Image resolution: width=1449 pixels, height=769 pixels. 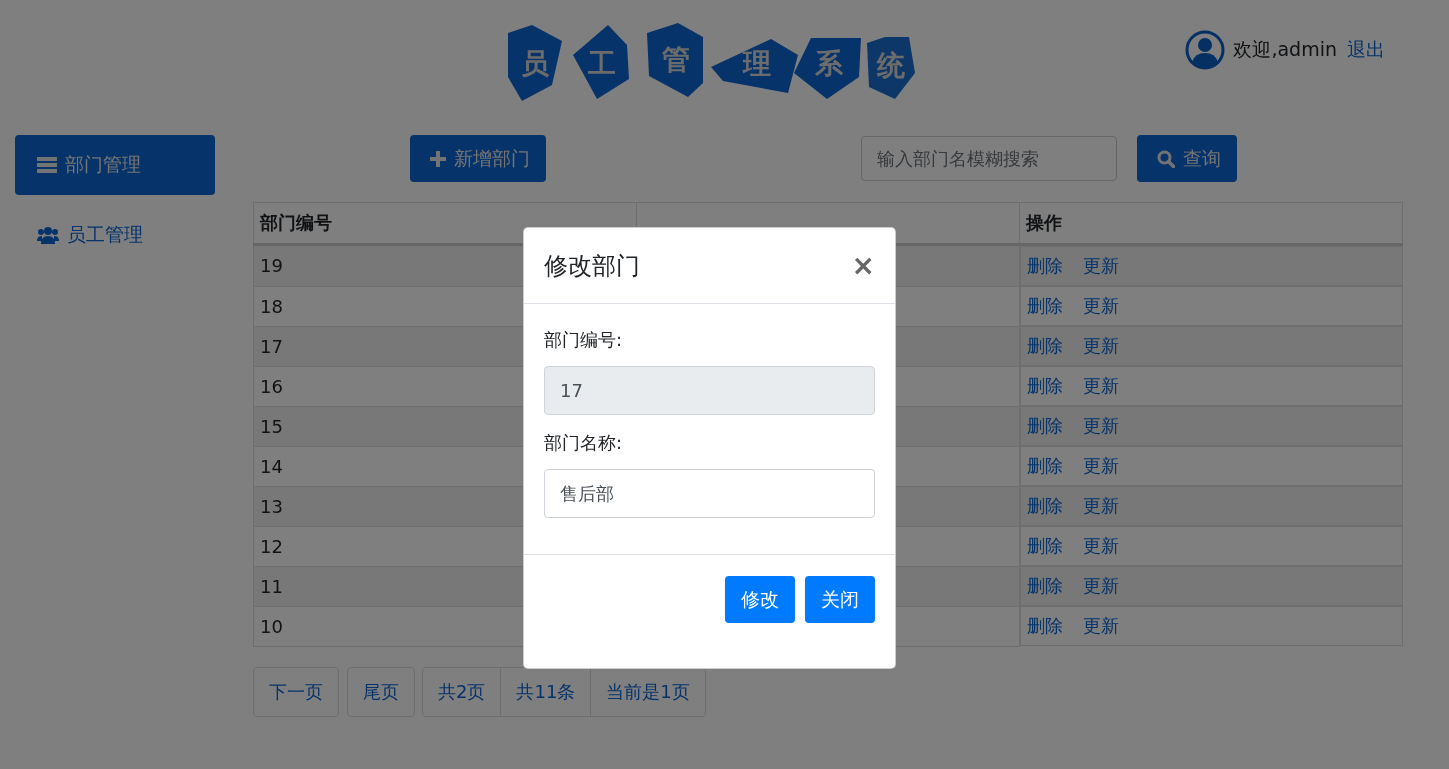 I want to click on page-info: 共2页, so click(x=462, y=691).